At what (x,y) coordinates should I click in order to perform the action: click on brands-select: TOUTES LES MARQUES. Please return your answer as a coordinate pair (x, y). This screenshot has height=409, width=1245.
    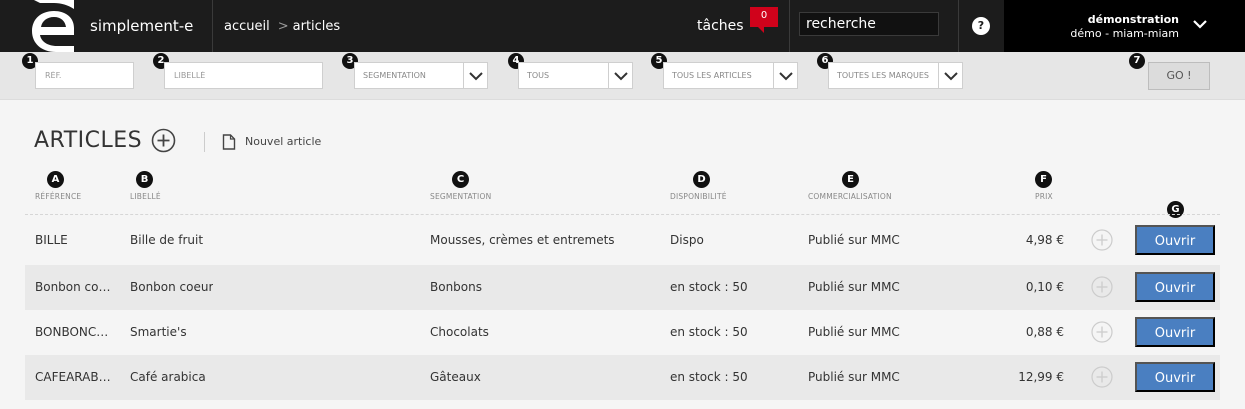
    Looking at the image, I should click on (895, 75).